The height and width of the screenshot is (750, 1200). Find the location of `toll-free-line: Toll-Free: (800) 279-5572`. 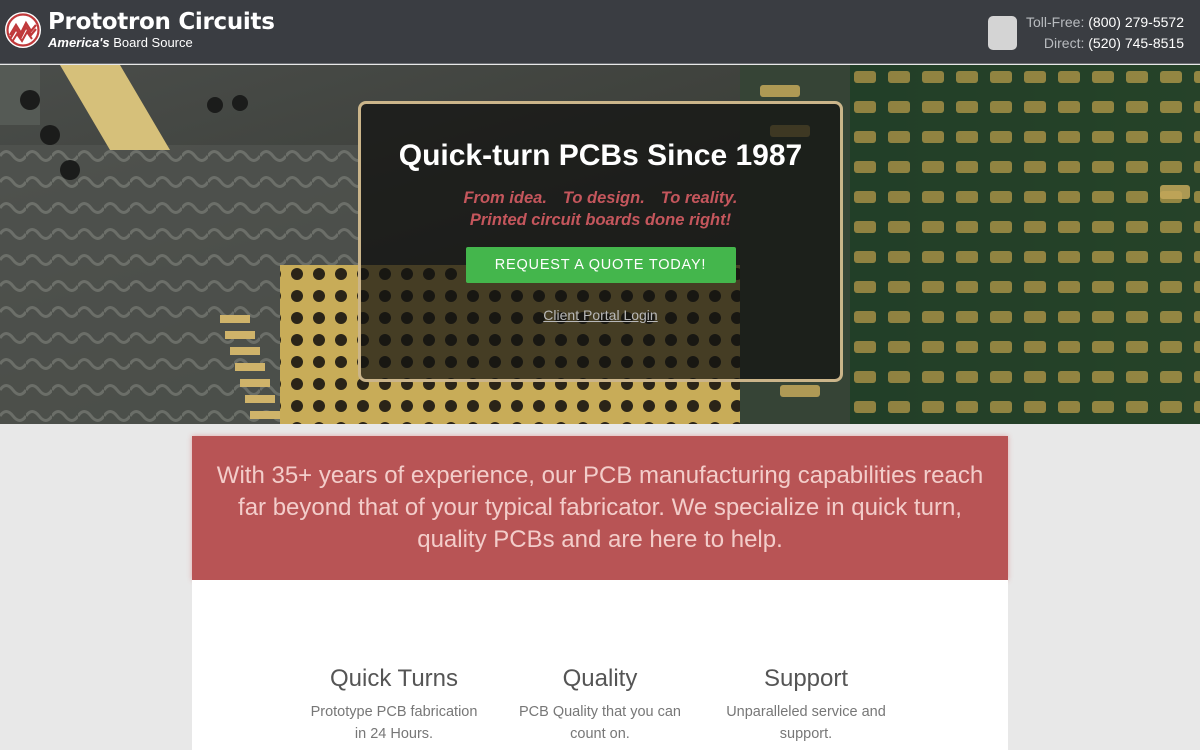

toll-free-line: Toll-Free: (800) 279-5572 is located at coordinates (1105, 22).